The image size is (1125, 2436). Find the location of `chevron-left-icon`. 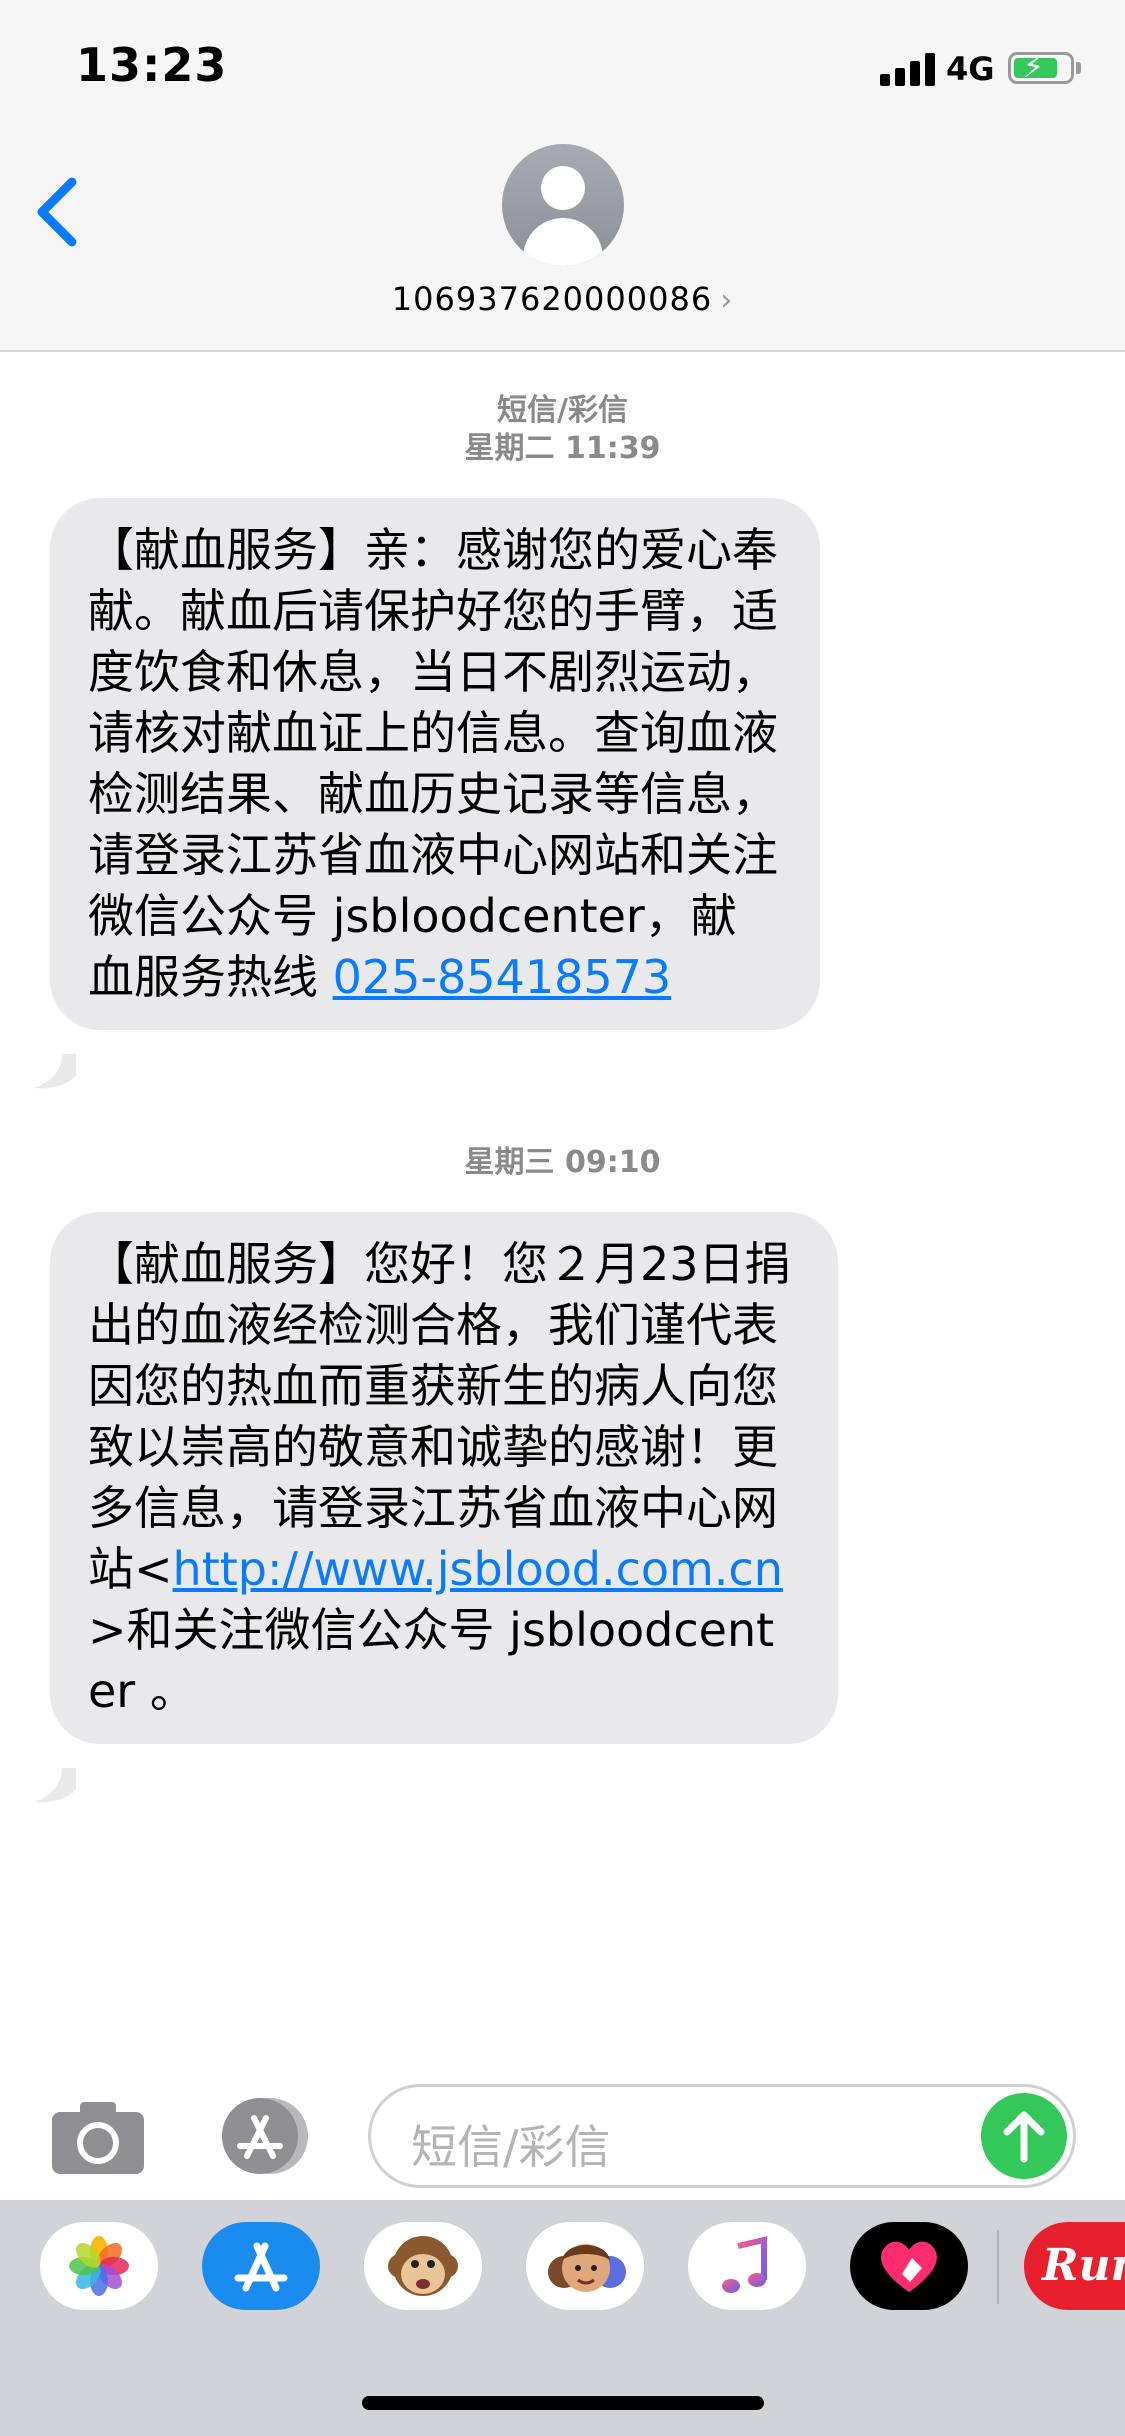

chevron-left-icon is located at coordinates (57, 212).